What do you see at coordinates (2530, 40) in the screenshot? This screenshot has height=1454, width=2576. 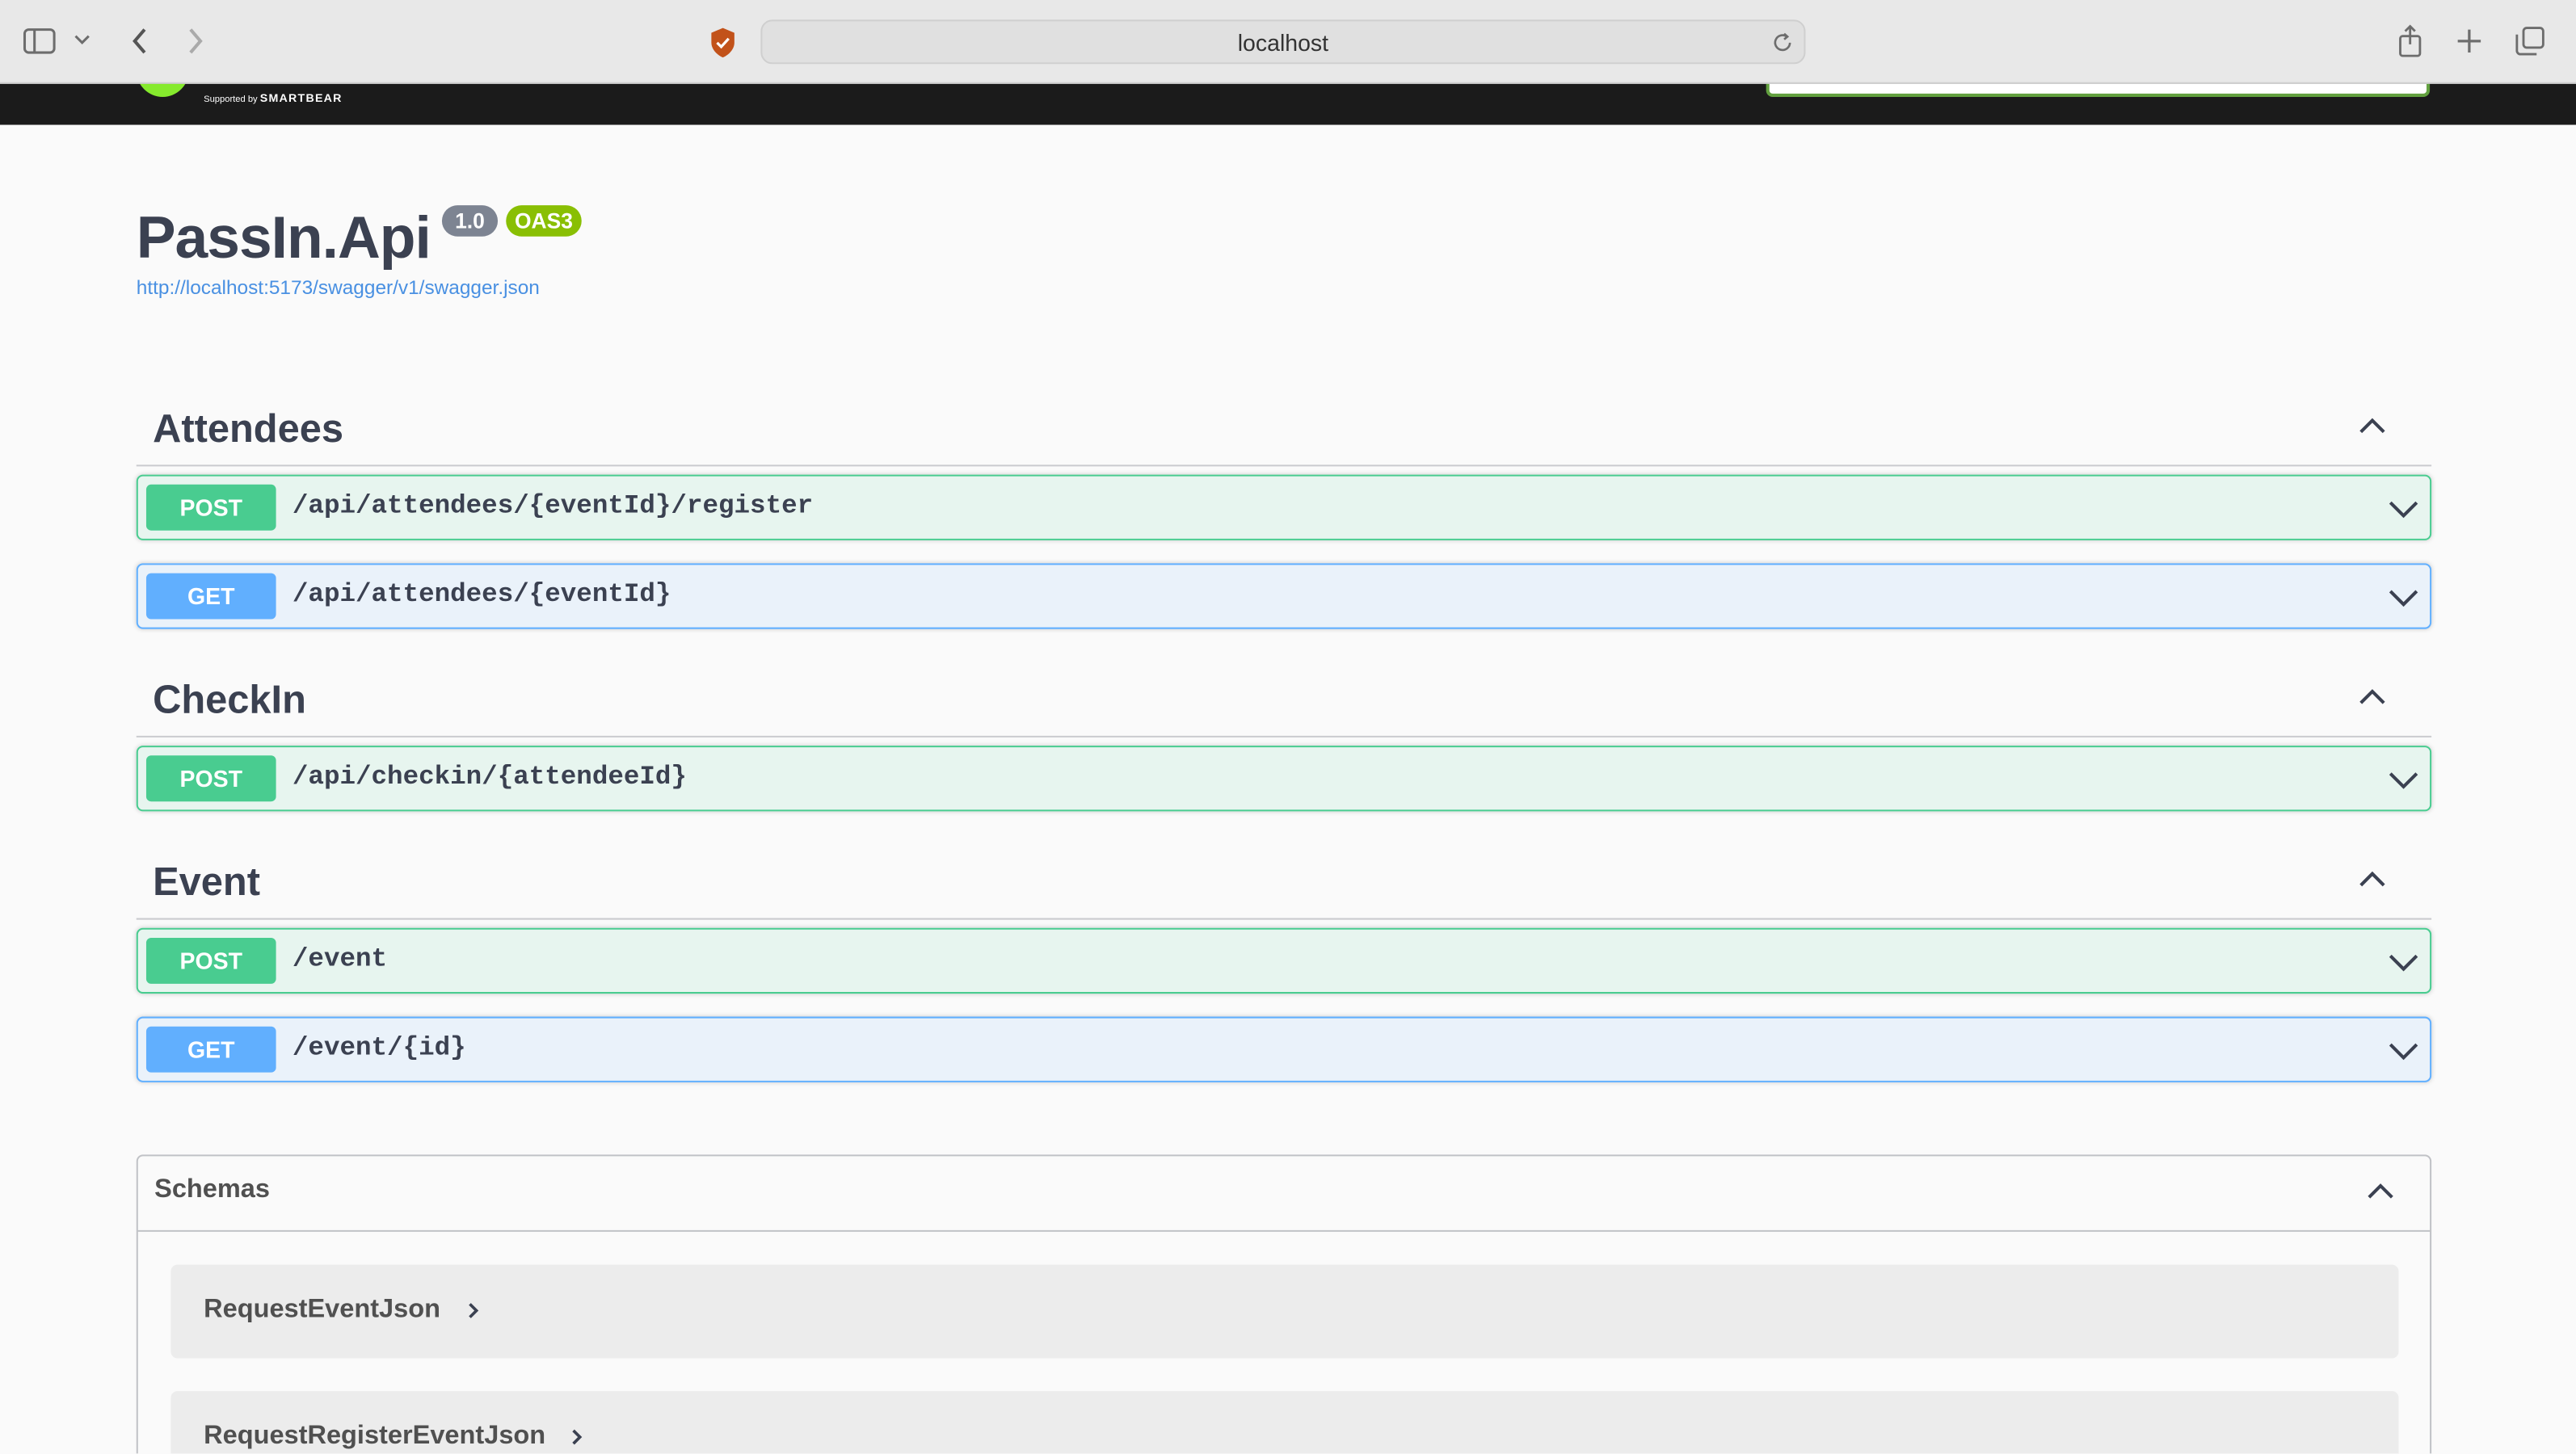 I see `tabs-icon` at bounding box center [2530, 40].